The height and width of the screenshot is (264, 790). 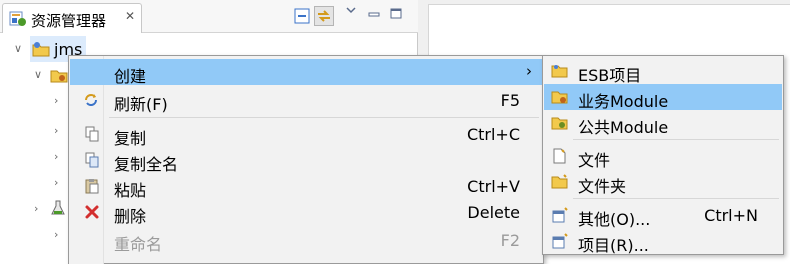 What do you see at coordinates (92, 134) in the screenshot?
I see `copy-icon` at bounding box center [92, 134].